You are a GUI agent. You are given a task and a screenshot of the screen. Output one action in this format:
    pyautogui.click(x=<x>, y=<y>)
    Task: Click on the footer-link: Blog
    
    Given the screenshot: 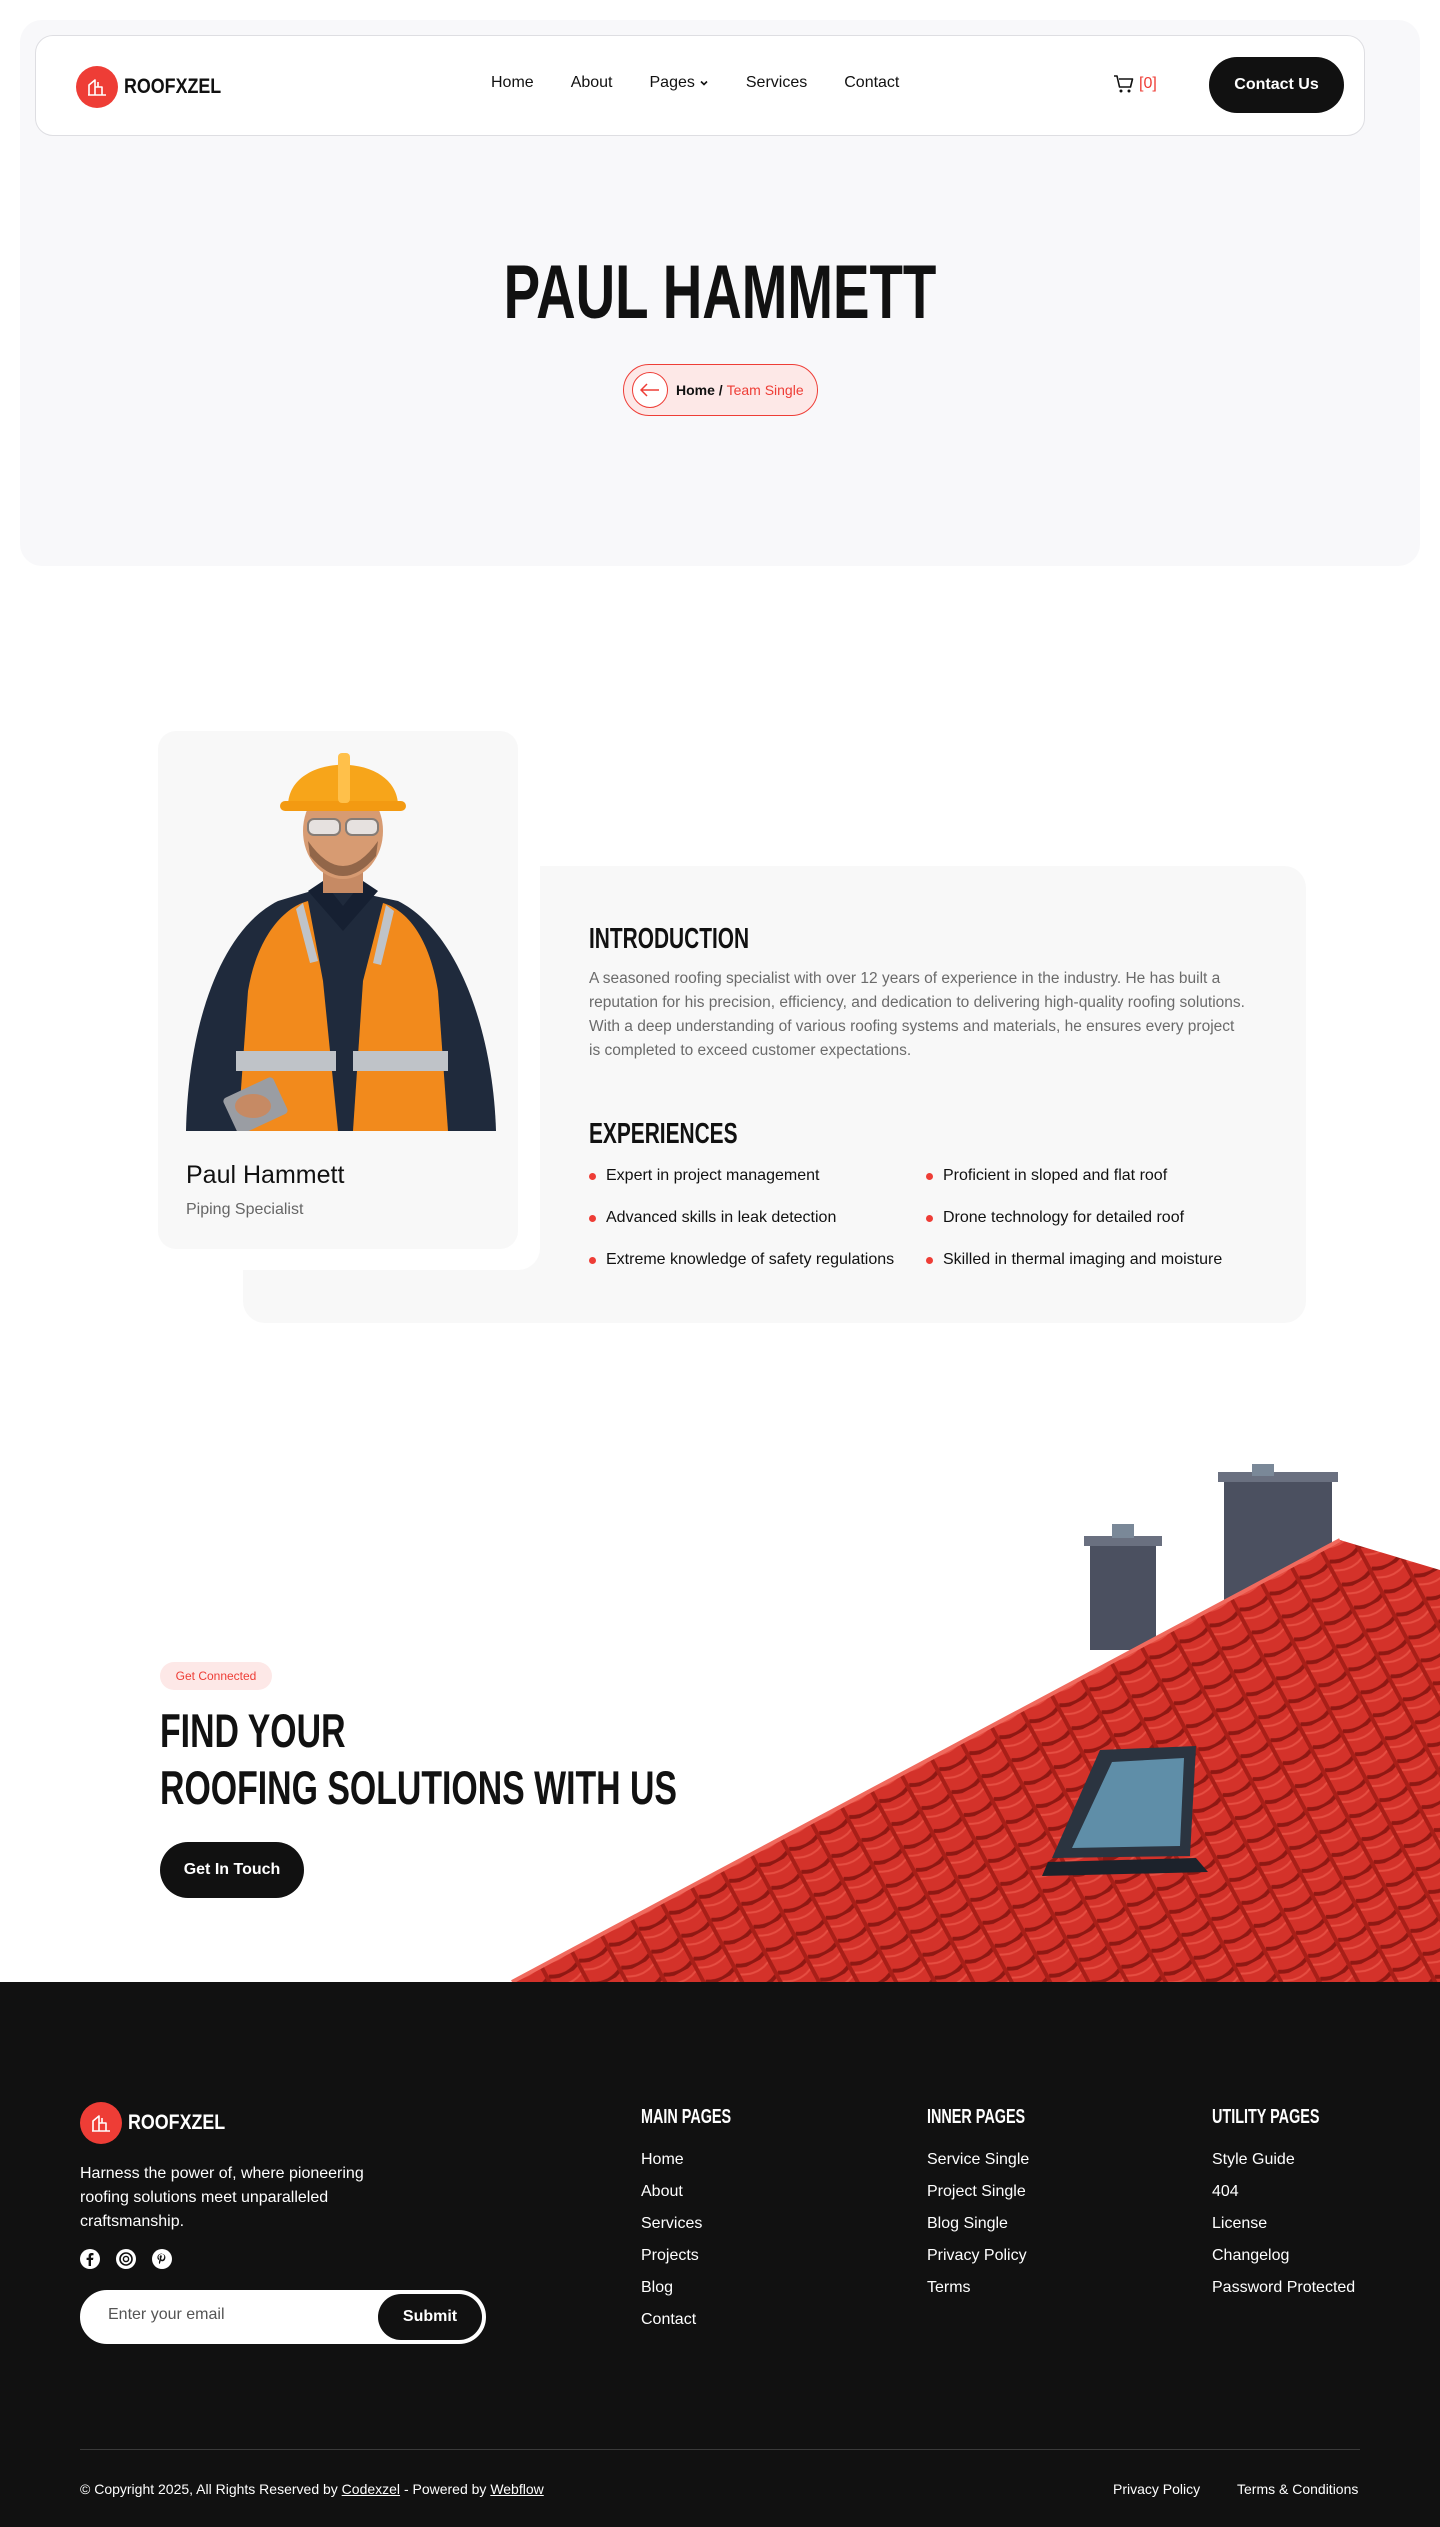 What is the action you would take?
    pyautogui.click(x=703, y=2288)
    